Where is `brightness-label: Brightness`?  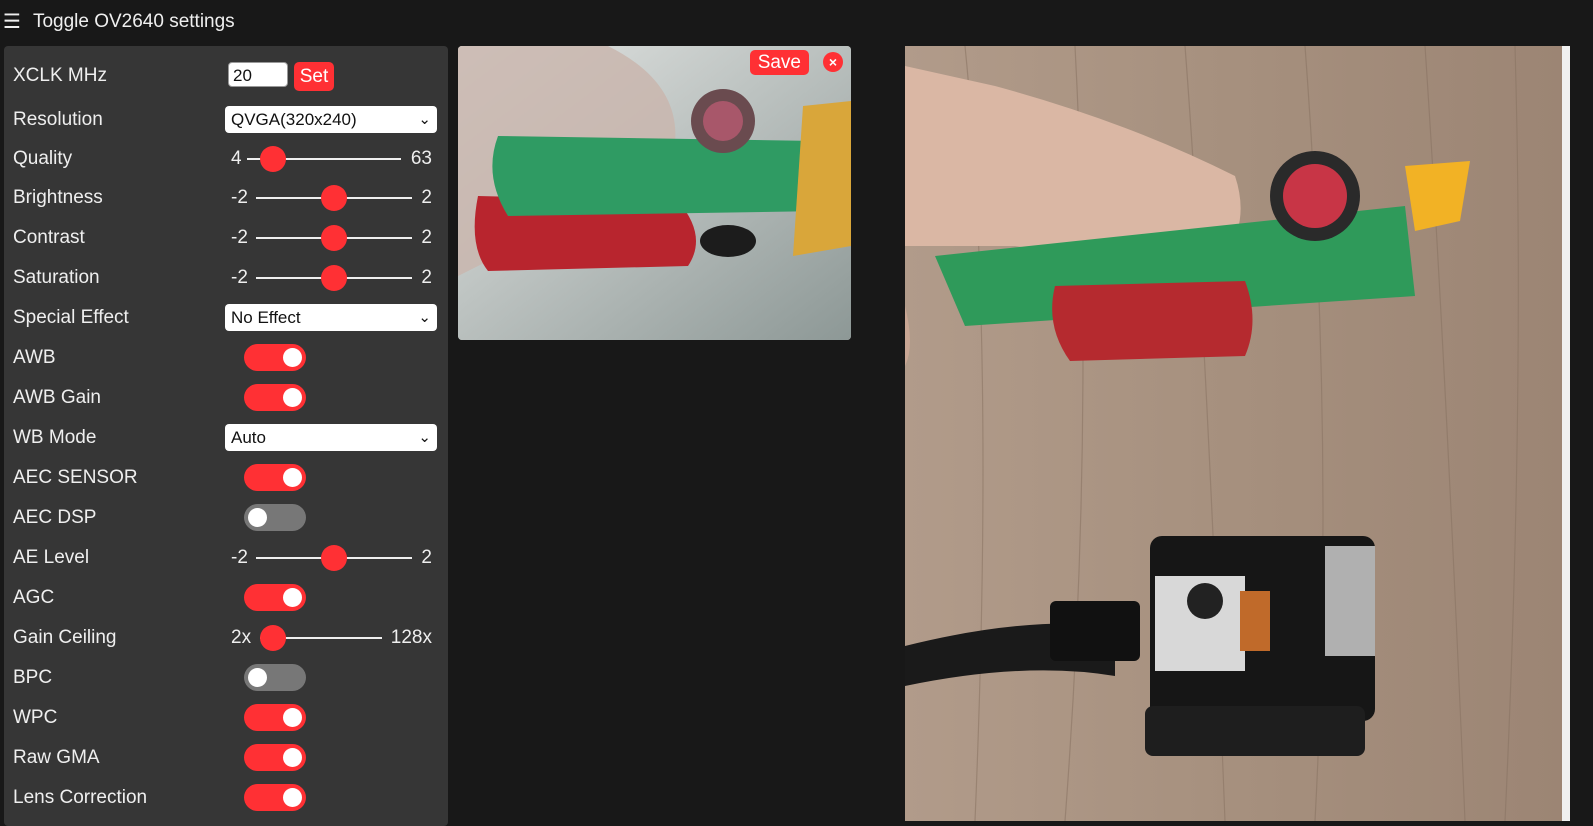
brightness-label: Brightness is located at coordinates (58, 197).